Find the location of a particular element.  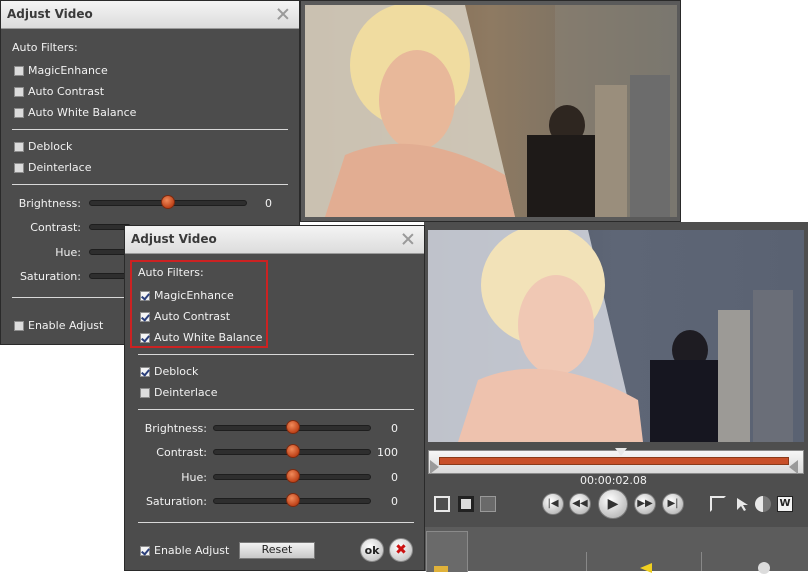

front-auto-contrast-checkbox is located at coordinates (145, 317).